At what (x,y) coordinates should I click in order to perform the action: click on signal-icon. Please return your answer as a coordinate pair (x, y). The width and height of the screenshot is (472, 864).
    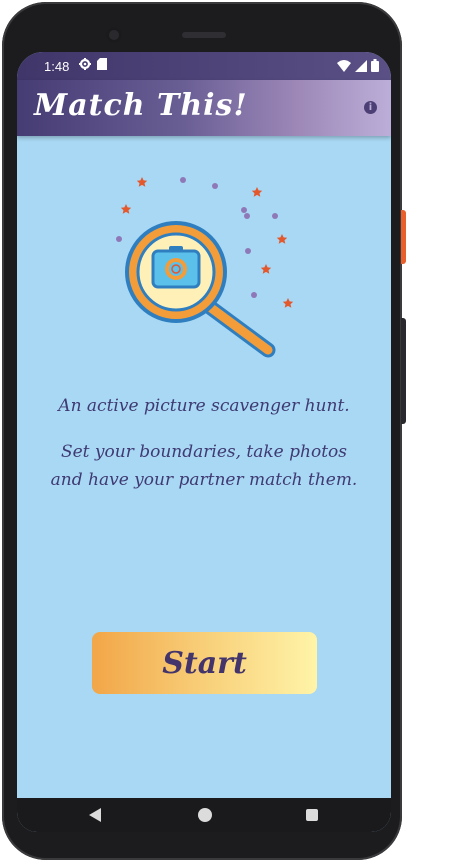
    Looking at the image, I should click on (361, 67).